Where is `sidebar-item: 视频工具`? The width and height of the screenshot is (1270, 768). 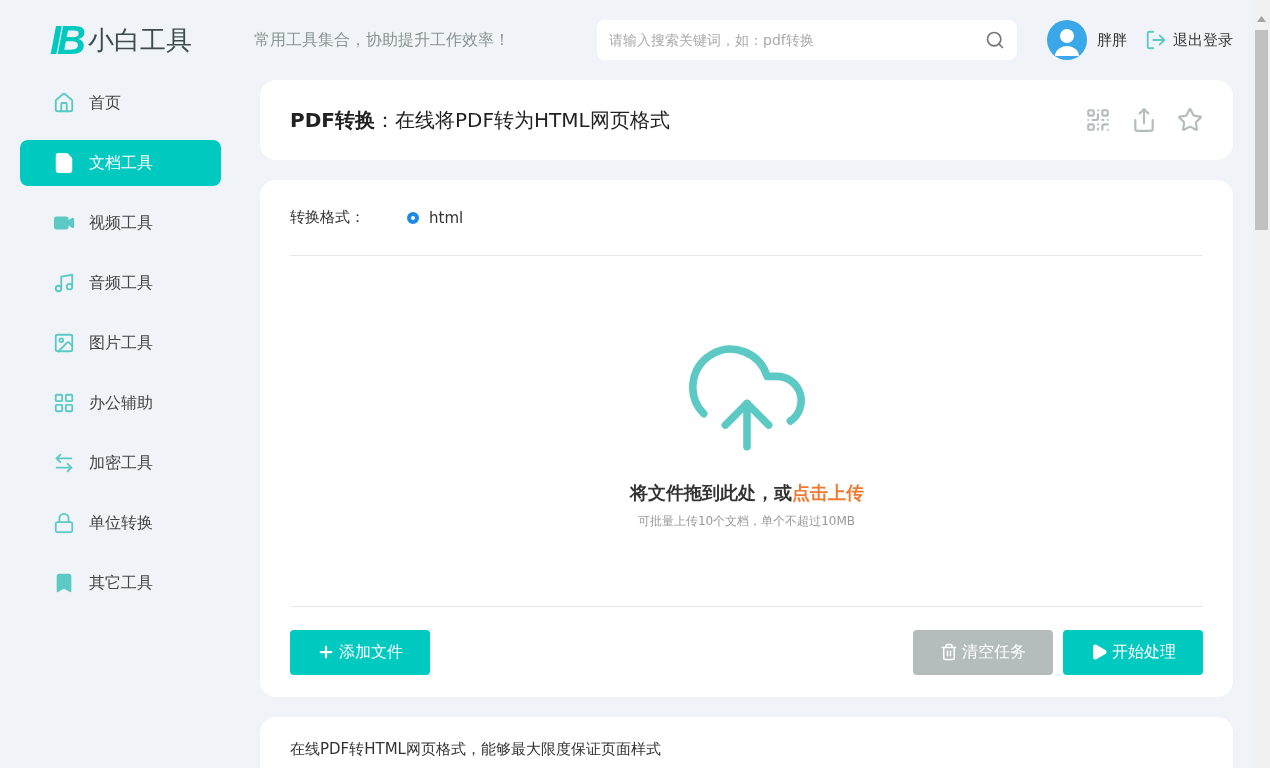 sidebar-item: 视频工具 is located at coordinates (120, 223).